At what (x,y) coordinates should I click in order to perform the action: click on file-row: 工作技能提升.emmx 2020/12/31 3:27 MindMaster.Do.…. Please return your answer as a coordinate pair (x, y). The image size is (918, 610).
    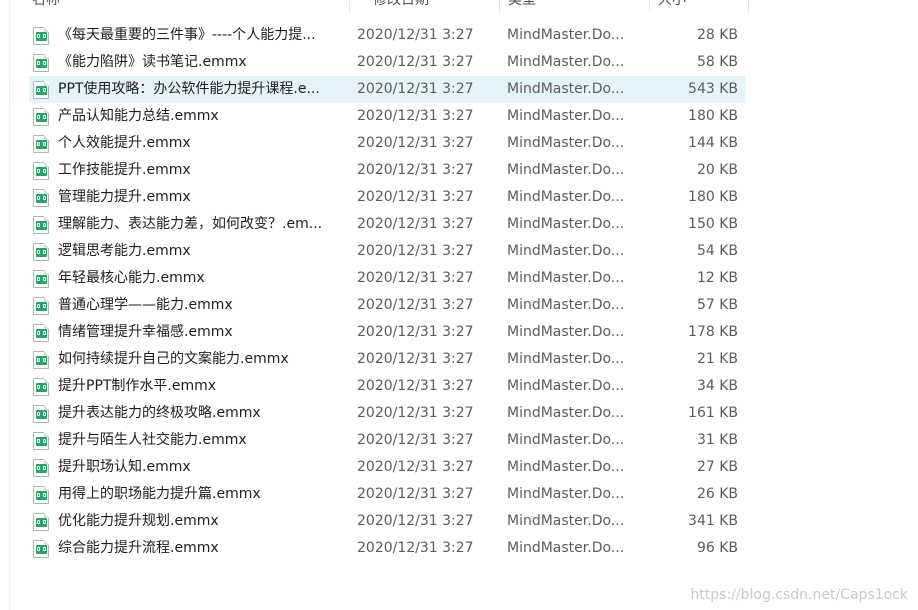
    Looking at the image, I should click on (387, 170).